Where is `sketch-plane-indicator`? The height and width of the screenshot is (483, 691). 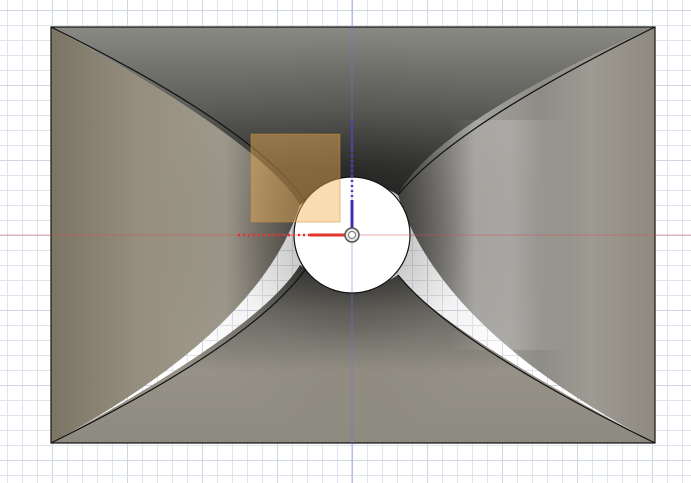
sketch-plane-indicator is located at coordinates (295, 178).